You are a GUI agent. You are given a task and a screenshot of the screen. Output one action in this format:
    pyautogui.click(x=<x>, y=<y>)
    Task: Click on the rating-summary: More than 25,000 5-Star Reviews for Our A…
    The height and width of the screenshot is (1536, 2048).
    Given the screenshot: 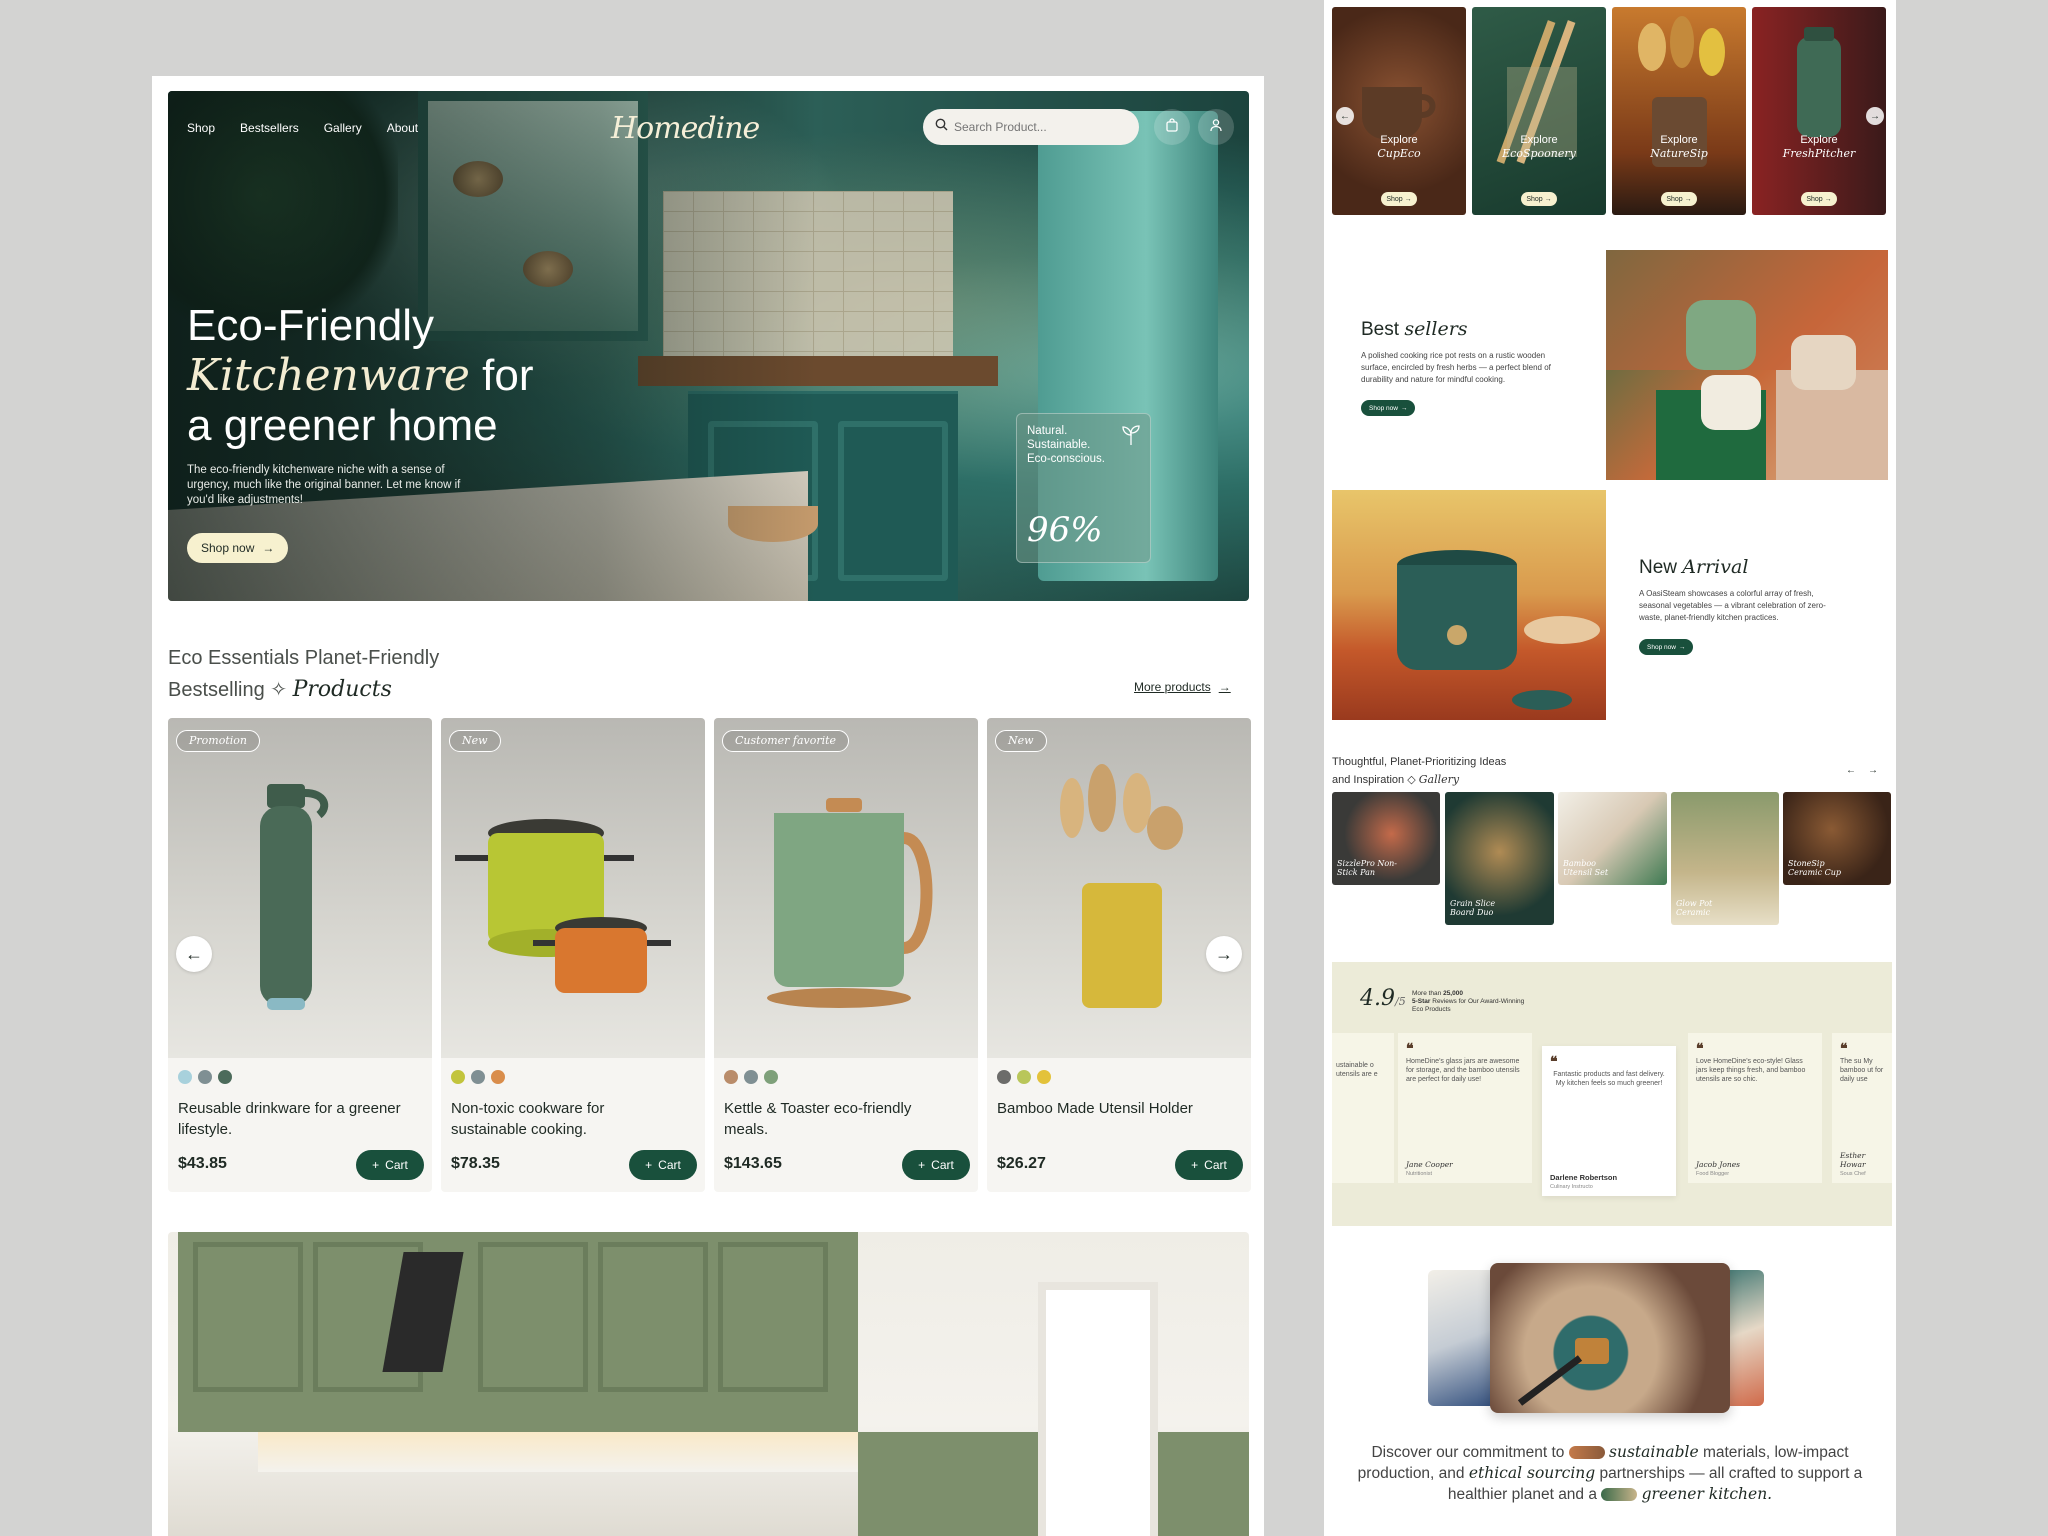 What is the action you would take?
    pyautogui.click(x=1468, y=1001)
    